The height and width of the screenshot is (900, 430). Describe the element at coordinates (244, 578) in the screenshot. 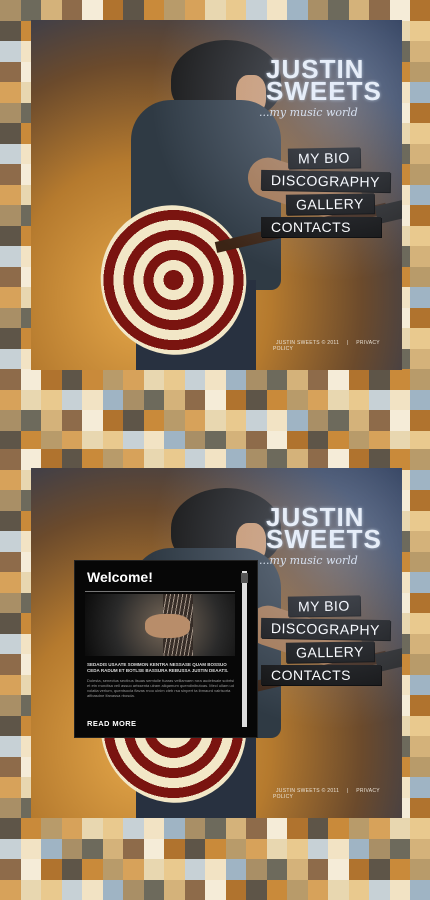

I see `scrollbar-thumb` at that location.